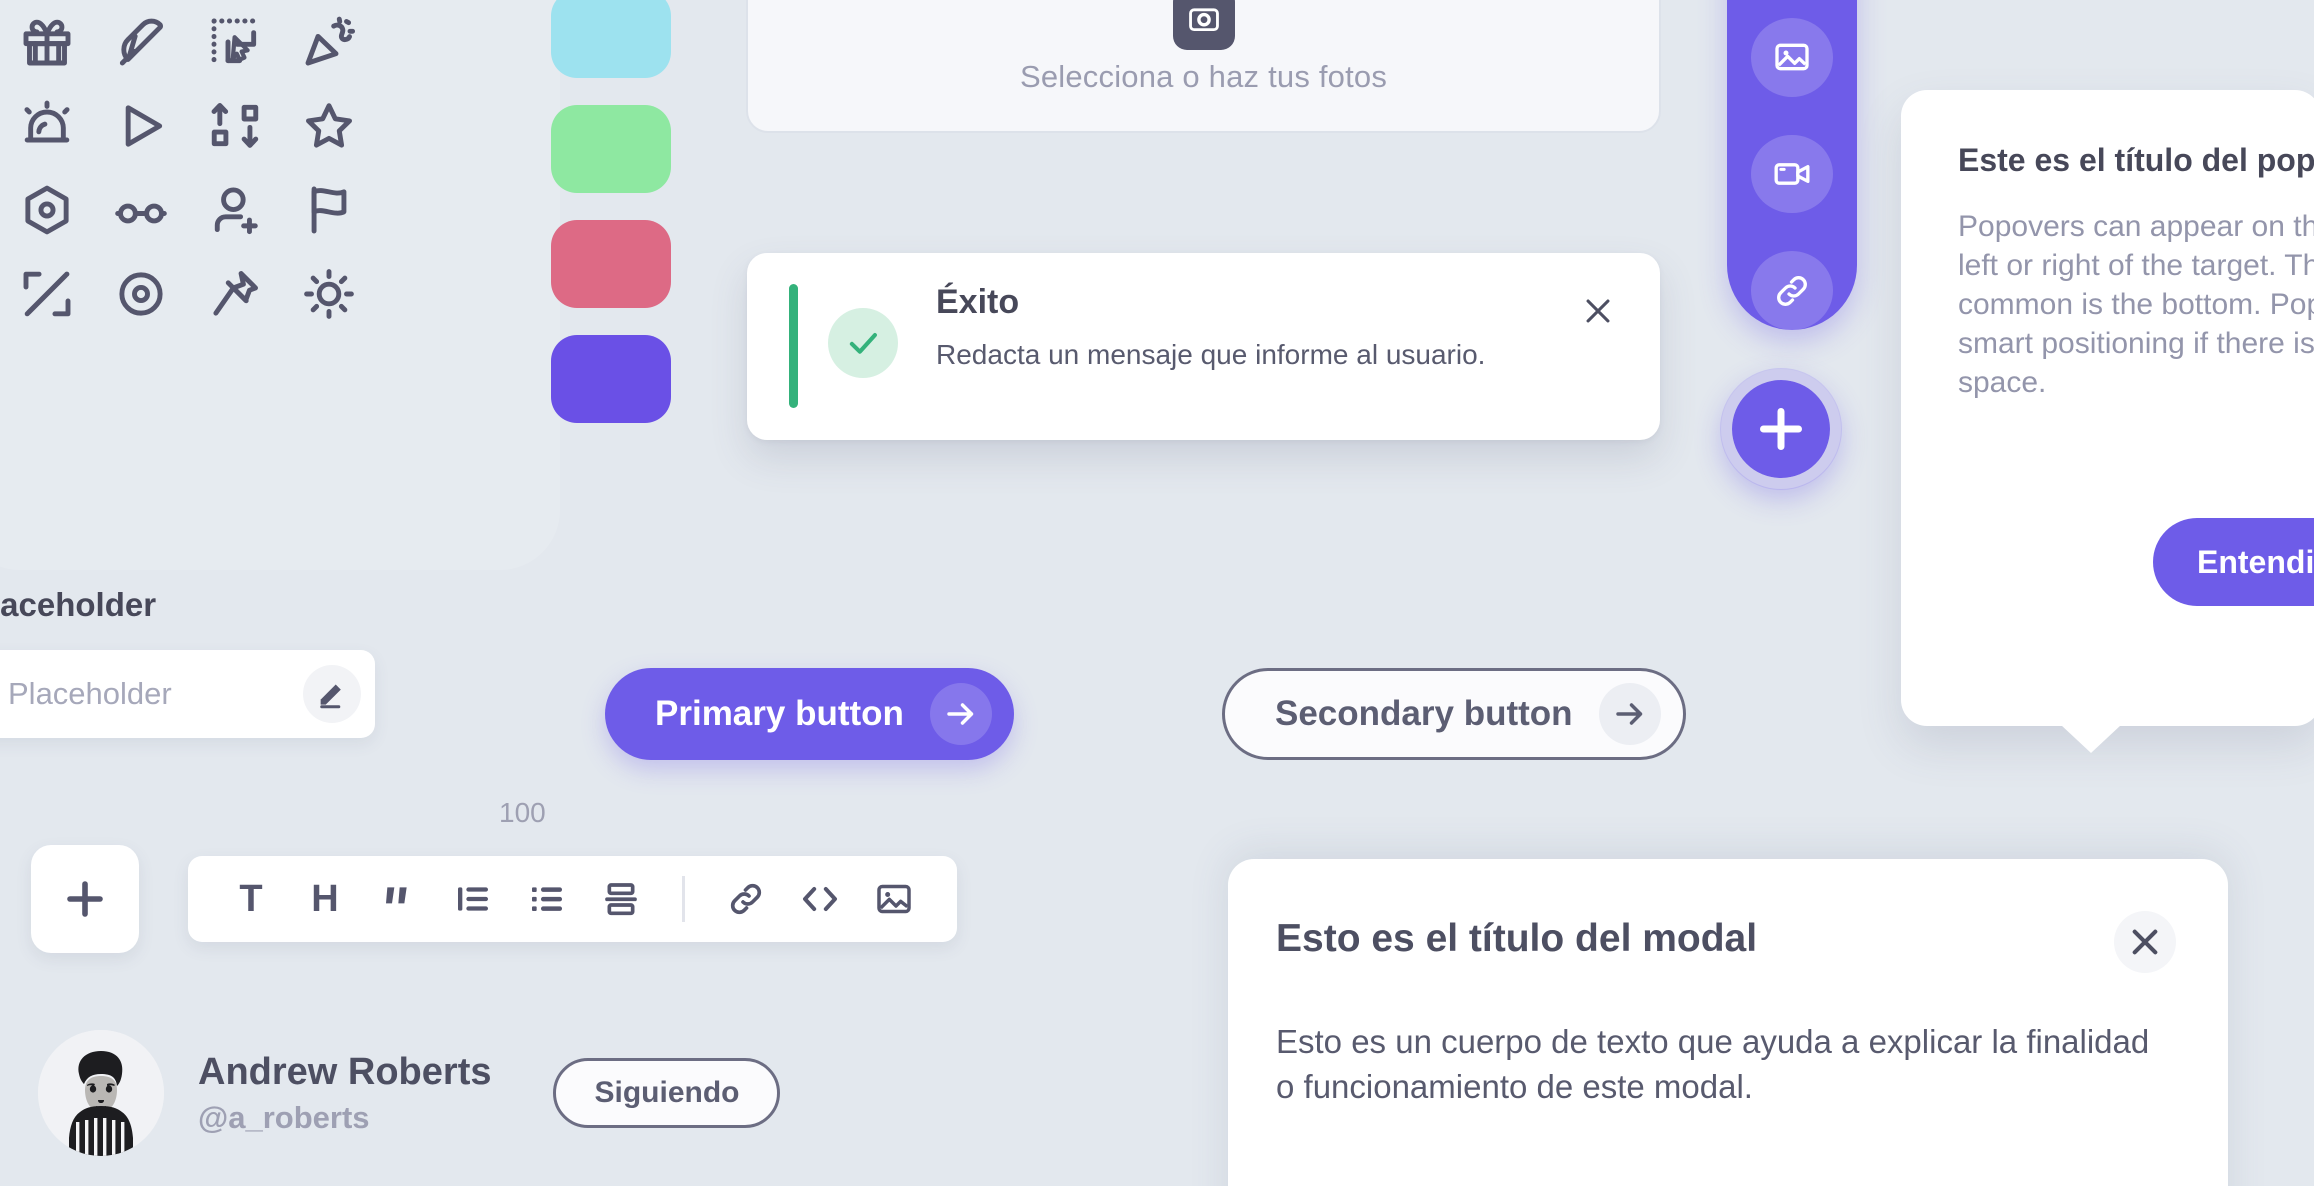 The image size is (2314, 1186). What do you see at coordinates (683, 899) in the screenshot?
I see `toolbar-divider` at bounding box center [683, 899].